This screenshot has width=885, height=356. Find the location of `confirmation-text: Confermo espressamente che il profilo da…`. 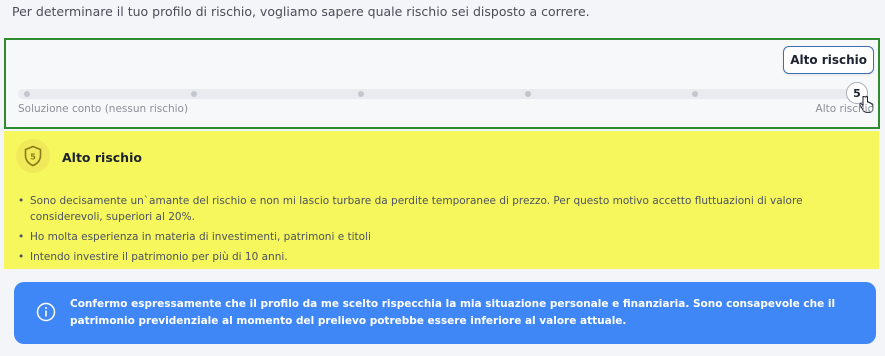

confirmation-text: Confermo espressamente che il profilo da… is located at coordinates (453, 312).